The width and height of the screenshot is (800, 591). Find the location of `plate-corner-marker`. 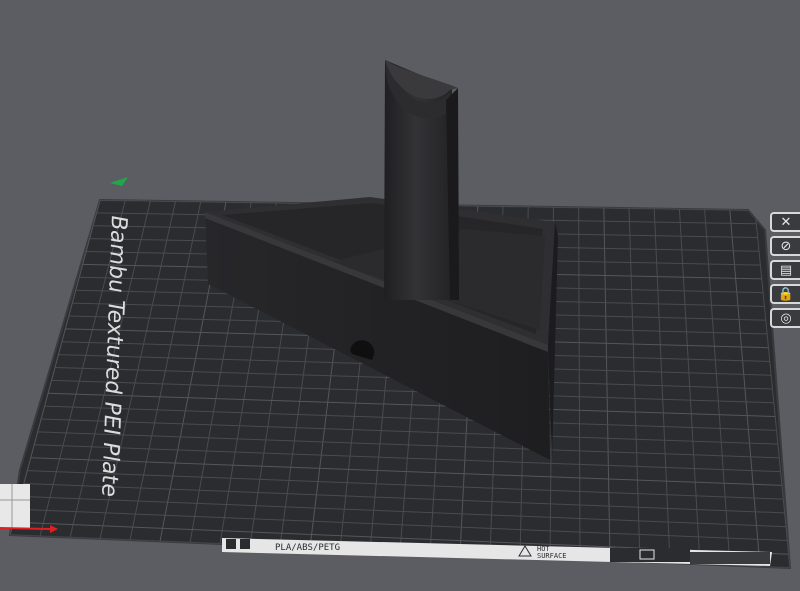

plate-corner-marker is located at coordinates (15, 506).